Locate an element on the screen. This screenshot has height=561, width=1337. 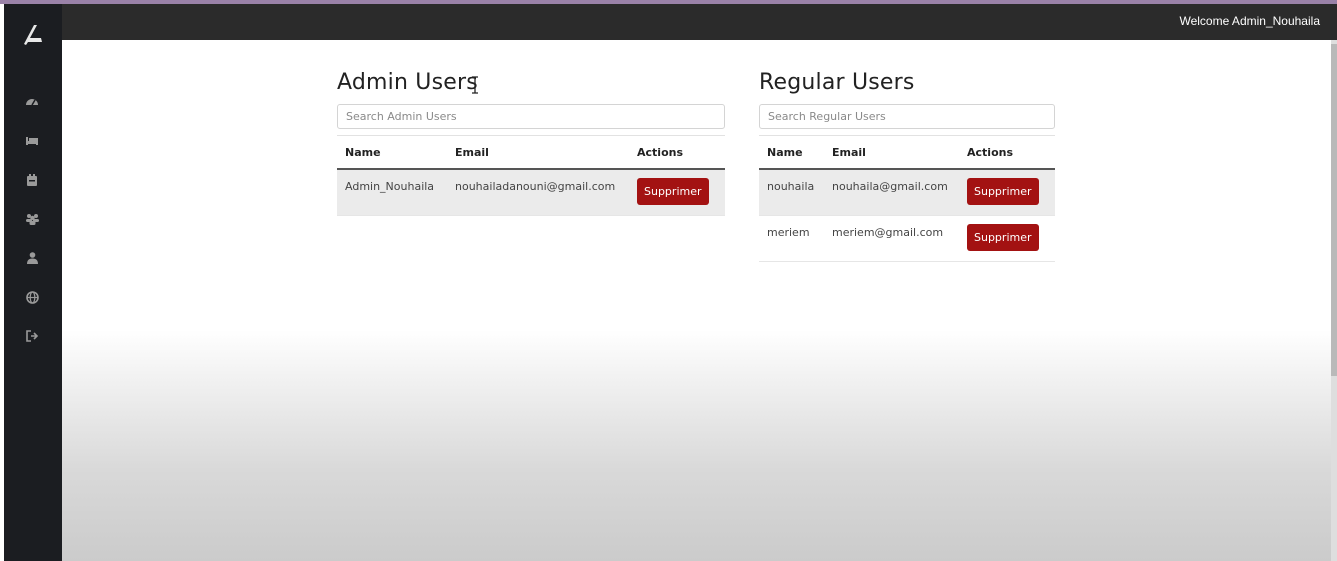
dashboard-icon is located at coordinates (32, 102).